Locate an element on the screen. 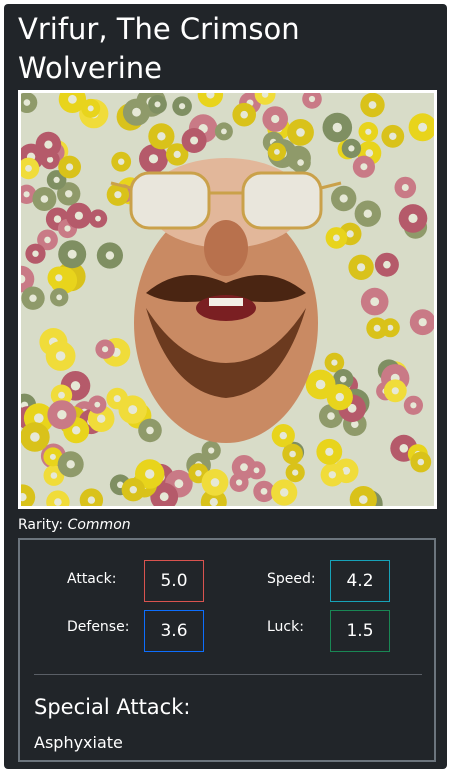  card-title: Vrifur, The Crimson Wolverine is located at coordinates (159, 48).